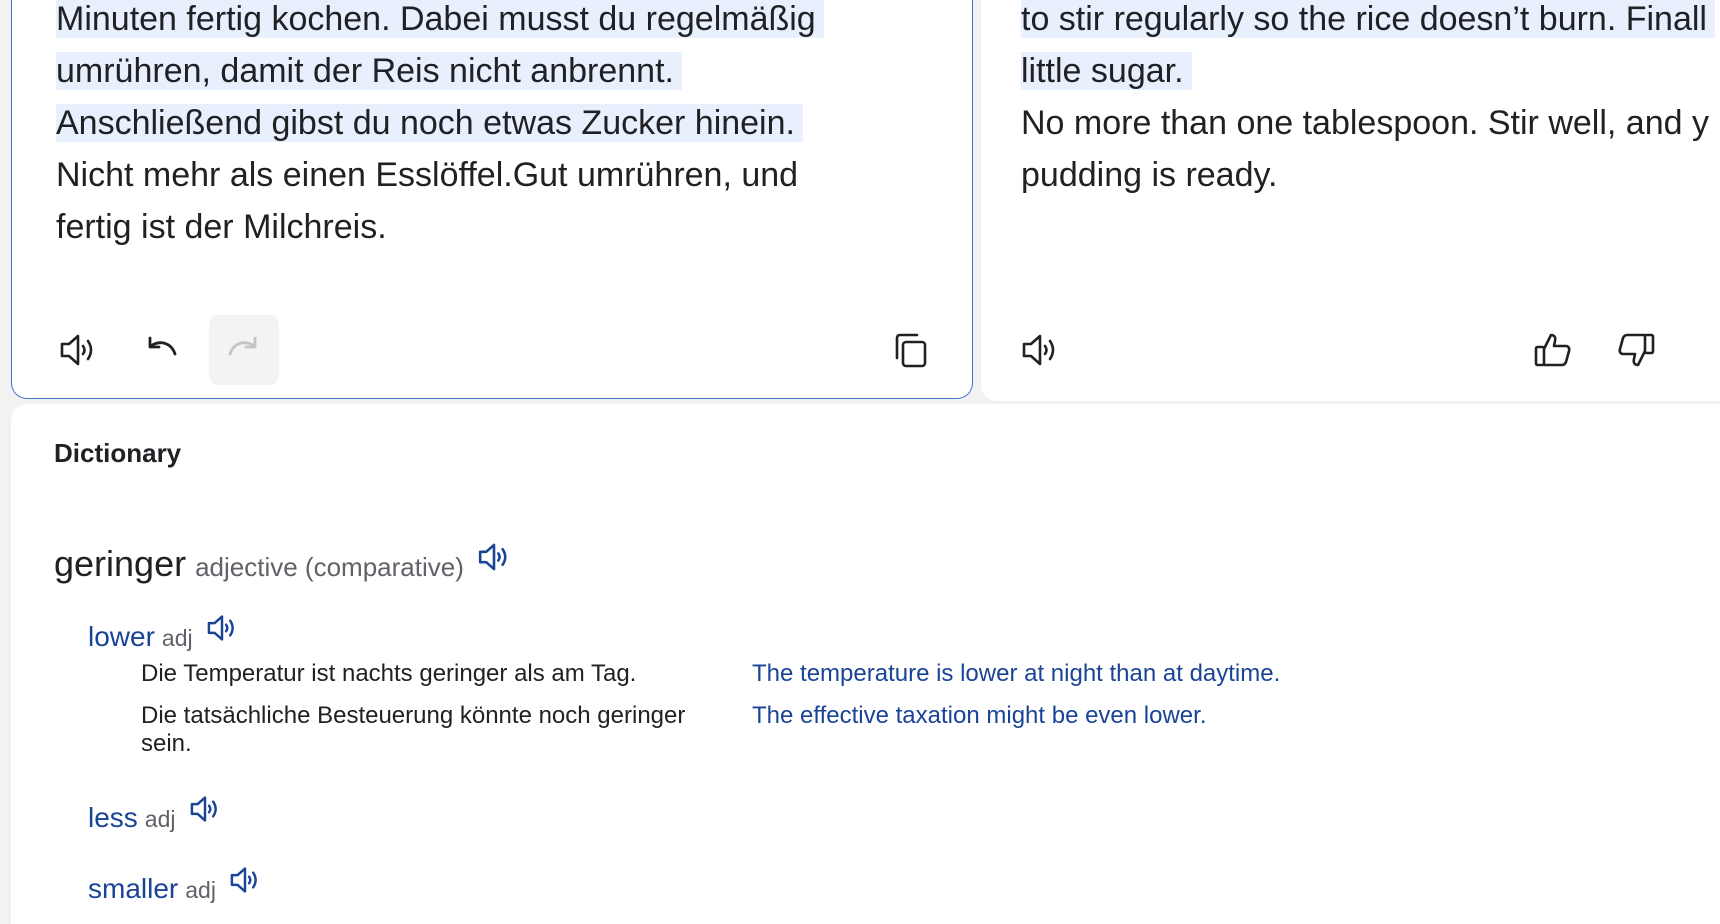  I want to click on listen-source-button, so click(78, 350).